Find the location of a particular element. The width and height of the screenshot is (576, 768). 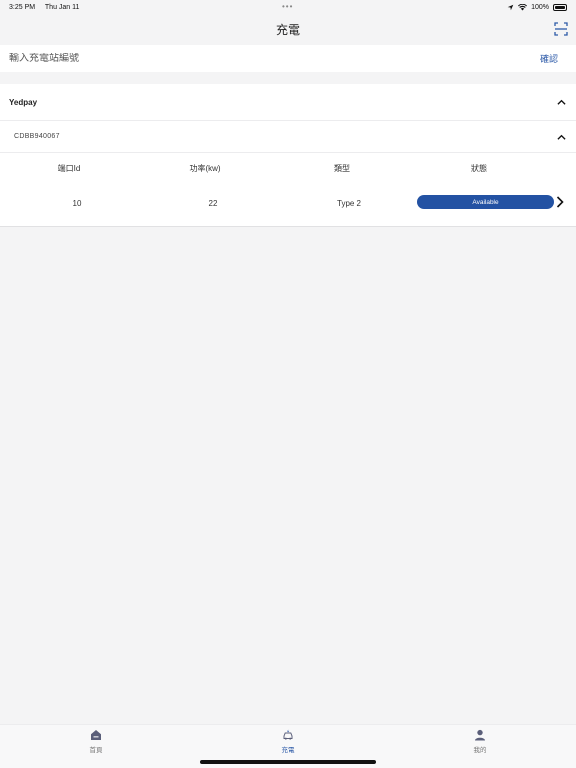

tab-profile: 我的 is located at coordinates (480, 741).